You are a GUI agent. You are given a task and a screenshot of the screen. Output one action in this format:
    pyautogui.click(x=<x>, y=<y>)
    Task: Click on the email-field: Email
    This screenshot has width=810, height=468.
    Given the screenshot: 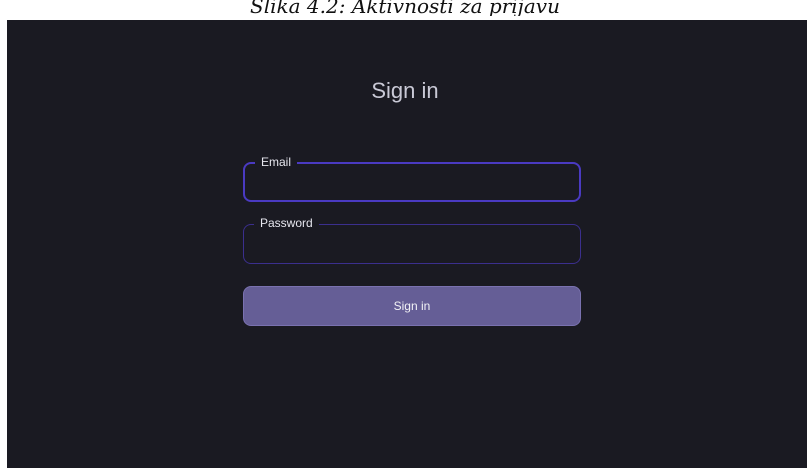 What is the action you would take?
    pyautogui.click(x=412, y=178)
    